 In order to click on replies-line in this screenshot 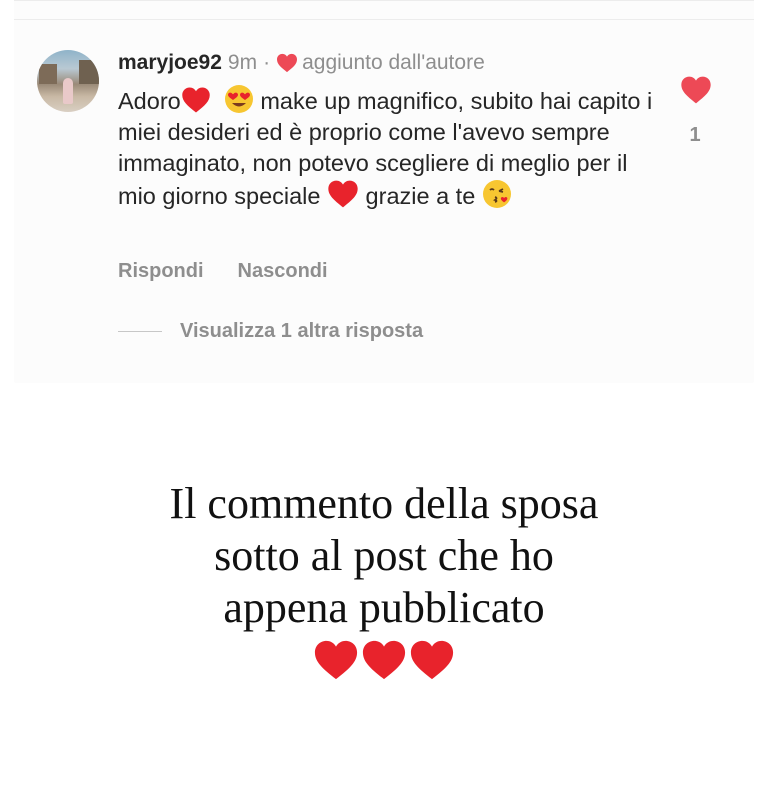, I will do `click(140, 331)`.